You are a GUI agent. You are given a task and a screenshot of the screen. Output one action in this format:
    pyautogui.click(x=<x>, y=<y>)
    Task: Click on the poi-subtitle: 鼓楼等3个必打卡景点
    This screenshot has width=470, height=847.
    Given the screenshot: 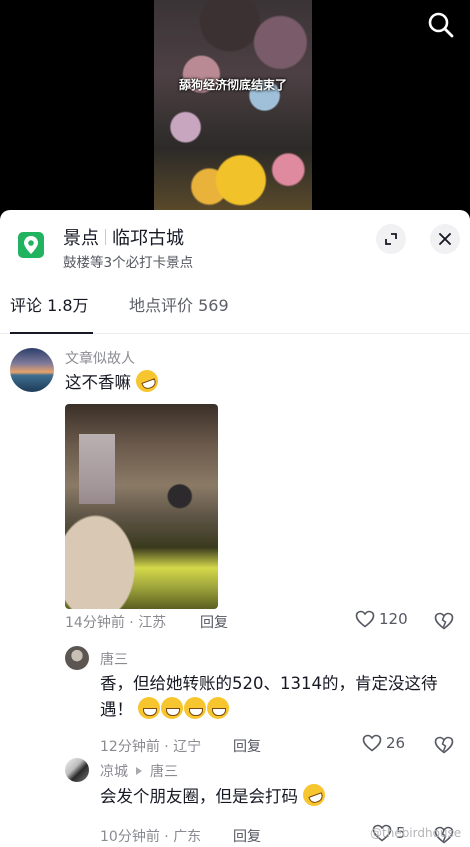 What is the action you would take?
    pyautogui.click(x=128, y=263)
    